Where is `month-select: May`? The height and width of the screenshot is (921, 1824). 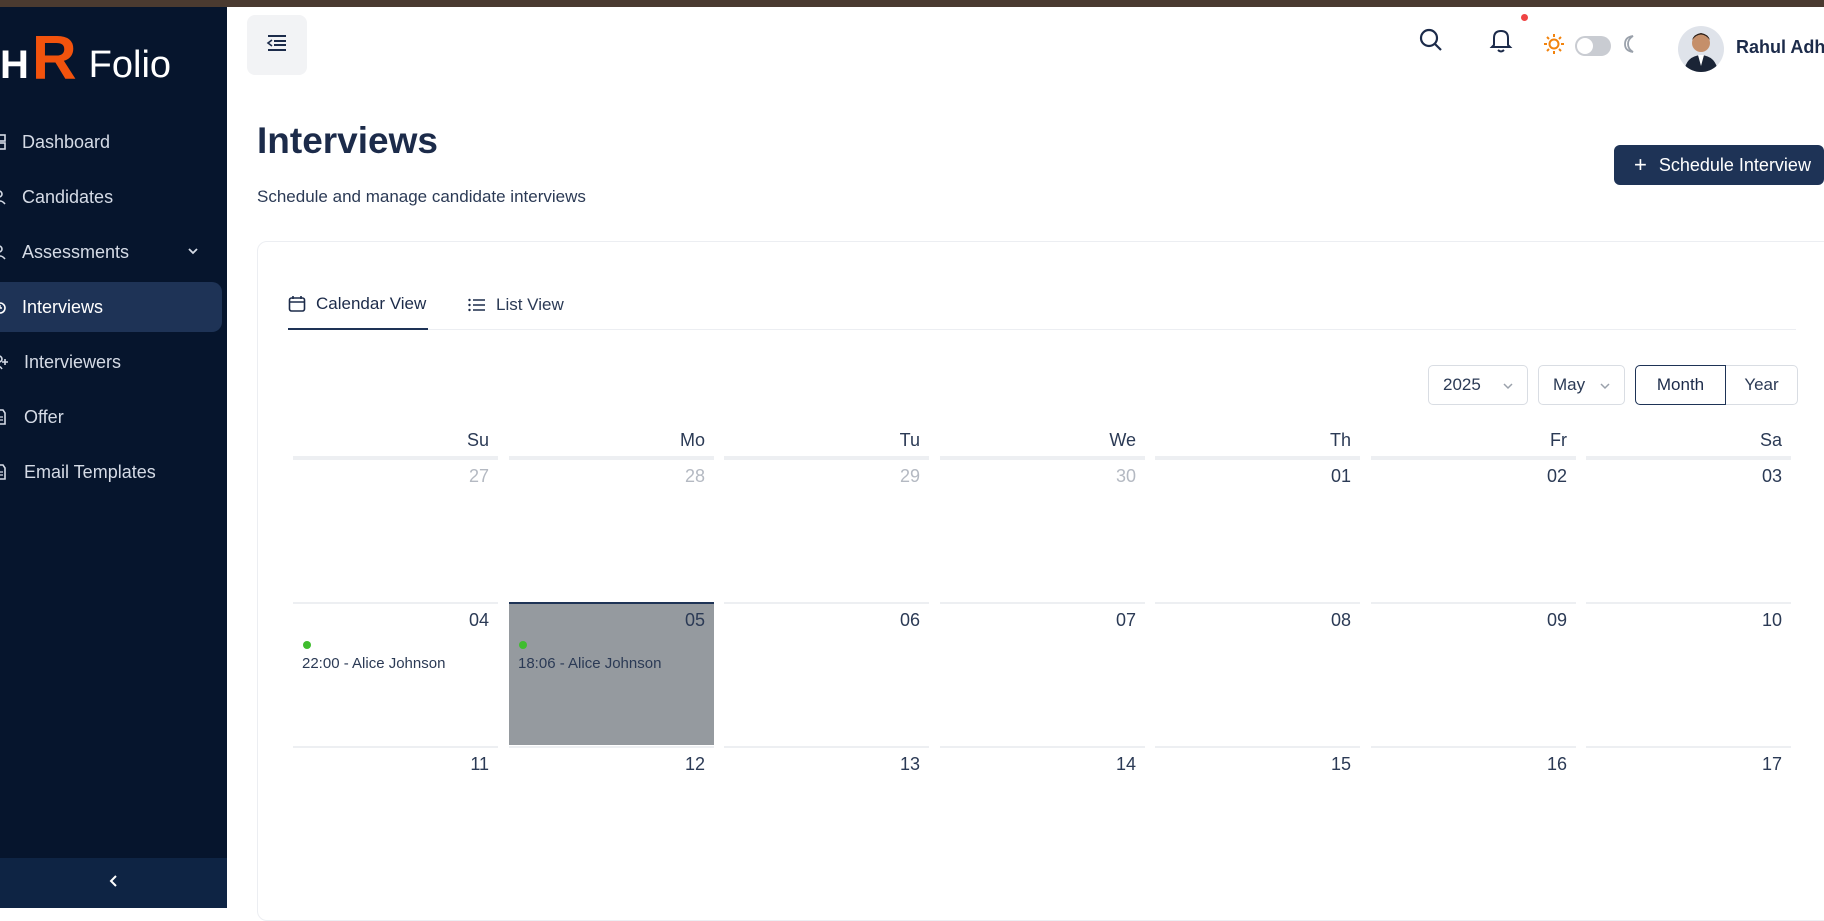
month-select: May is located at coordinates (1581, 385).